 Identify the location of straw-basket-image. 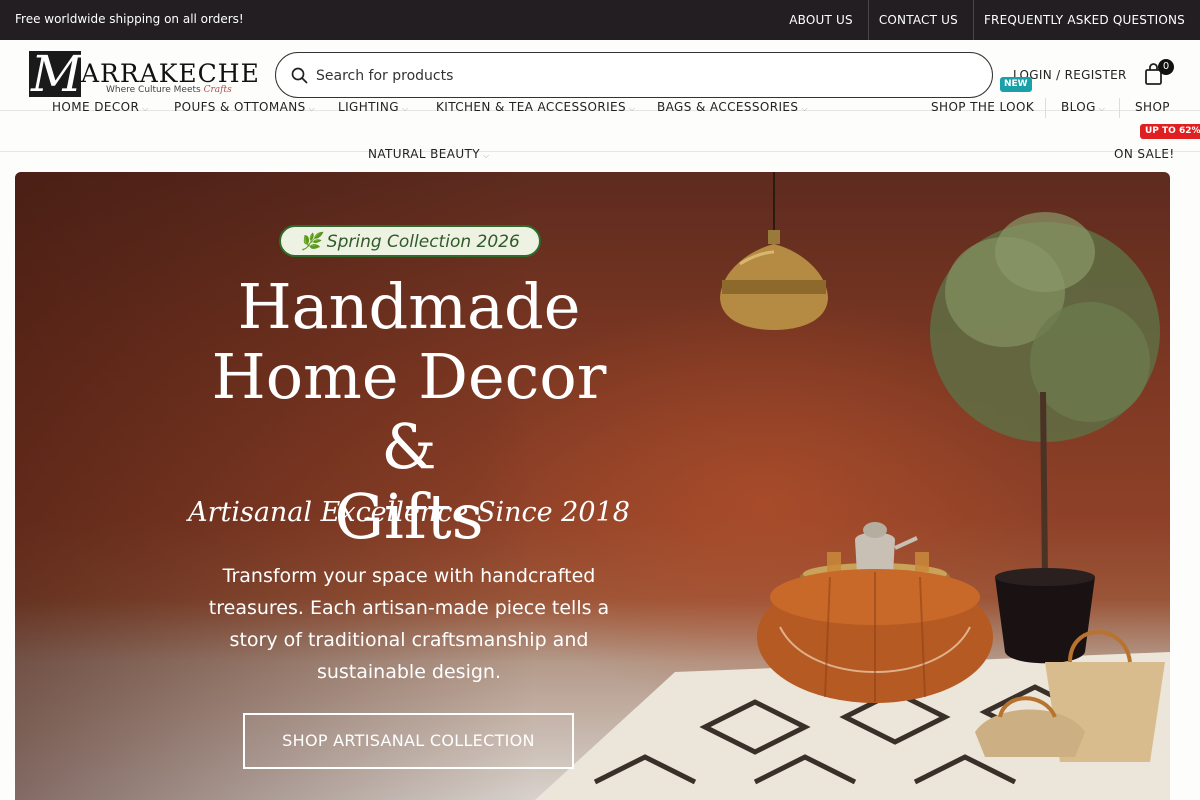
(1070, 696).